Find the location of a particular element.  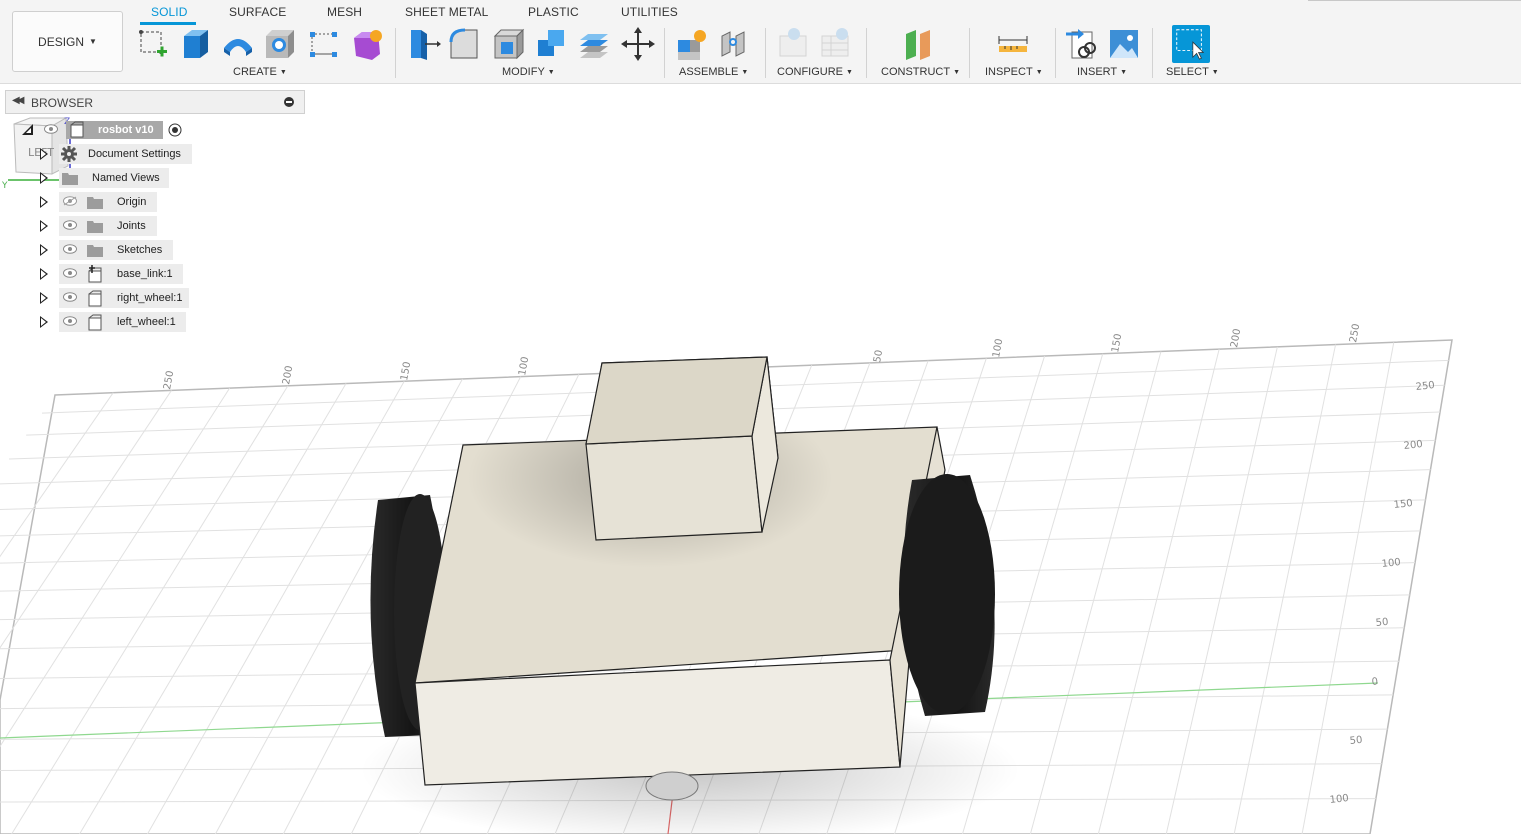

pattern-icon is located at coordinates (324, 44).